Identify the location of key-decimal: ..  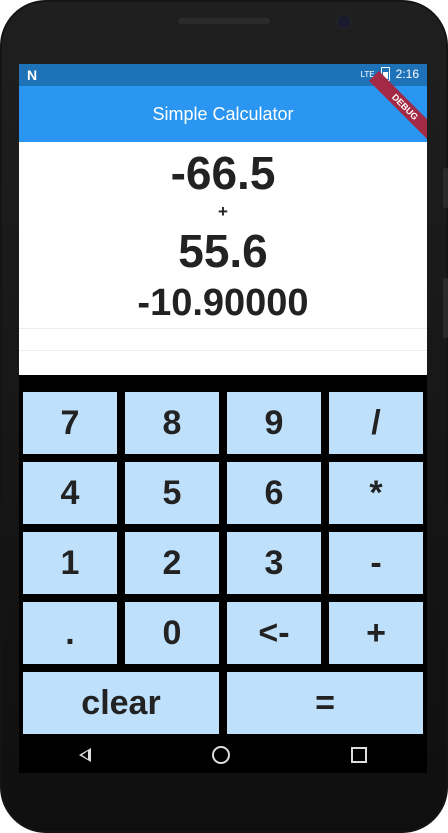
(70, 633).